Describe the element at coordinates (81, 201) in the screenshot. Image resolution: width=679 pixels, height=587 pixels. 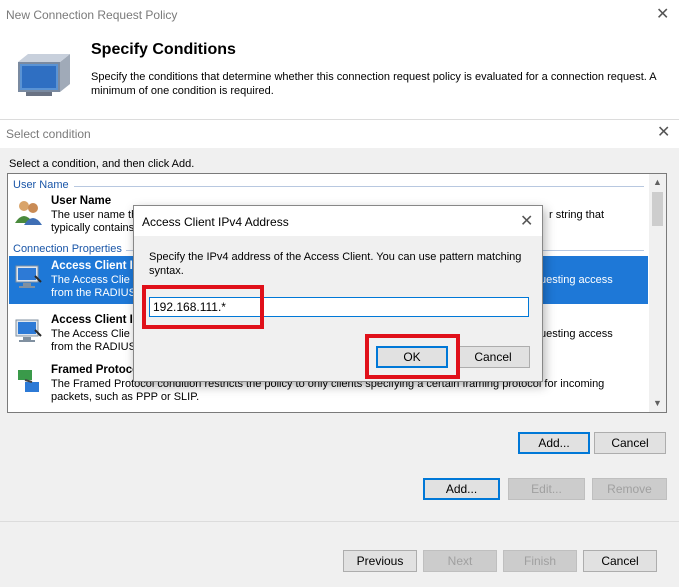
I see `condition-name: User Name` at that location.